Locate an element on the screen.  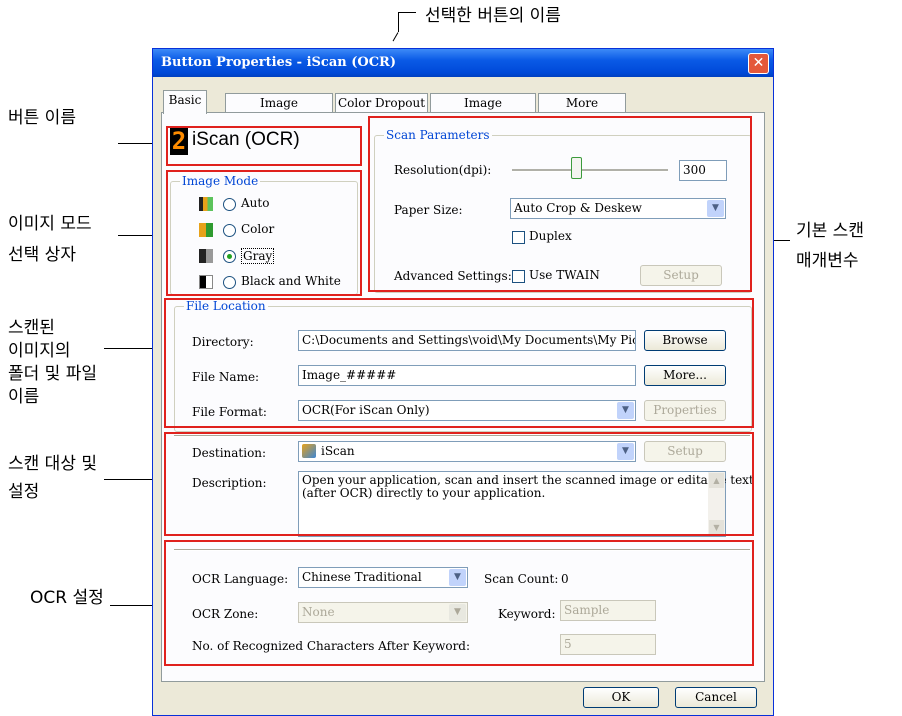
scan-count-label: Scan Count: is located at coordinates (521, 579).